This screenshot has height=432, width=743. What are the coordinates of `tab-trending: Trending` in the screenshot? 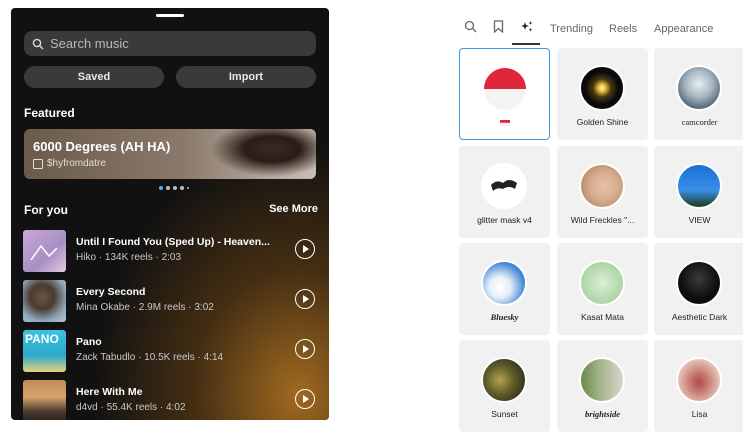 It's located at (571, 29).